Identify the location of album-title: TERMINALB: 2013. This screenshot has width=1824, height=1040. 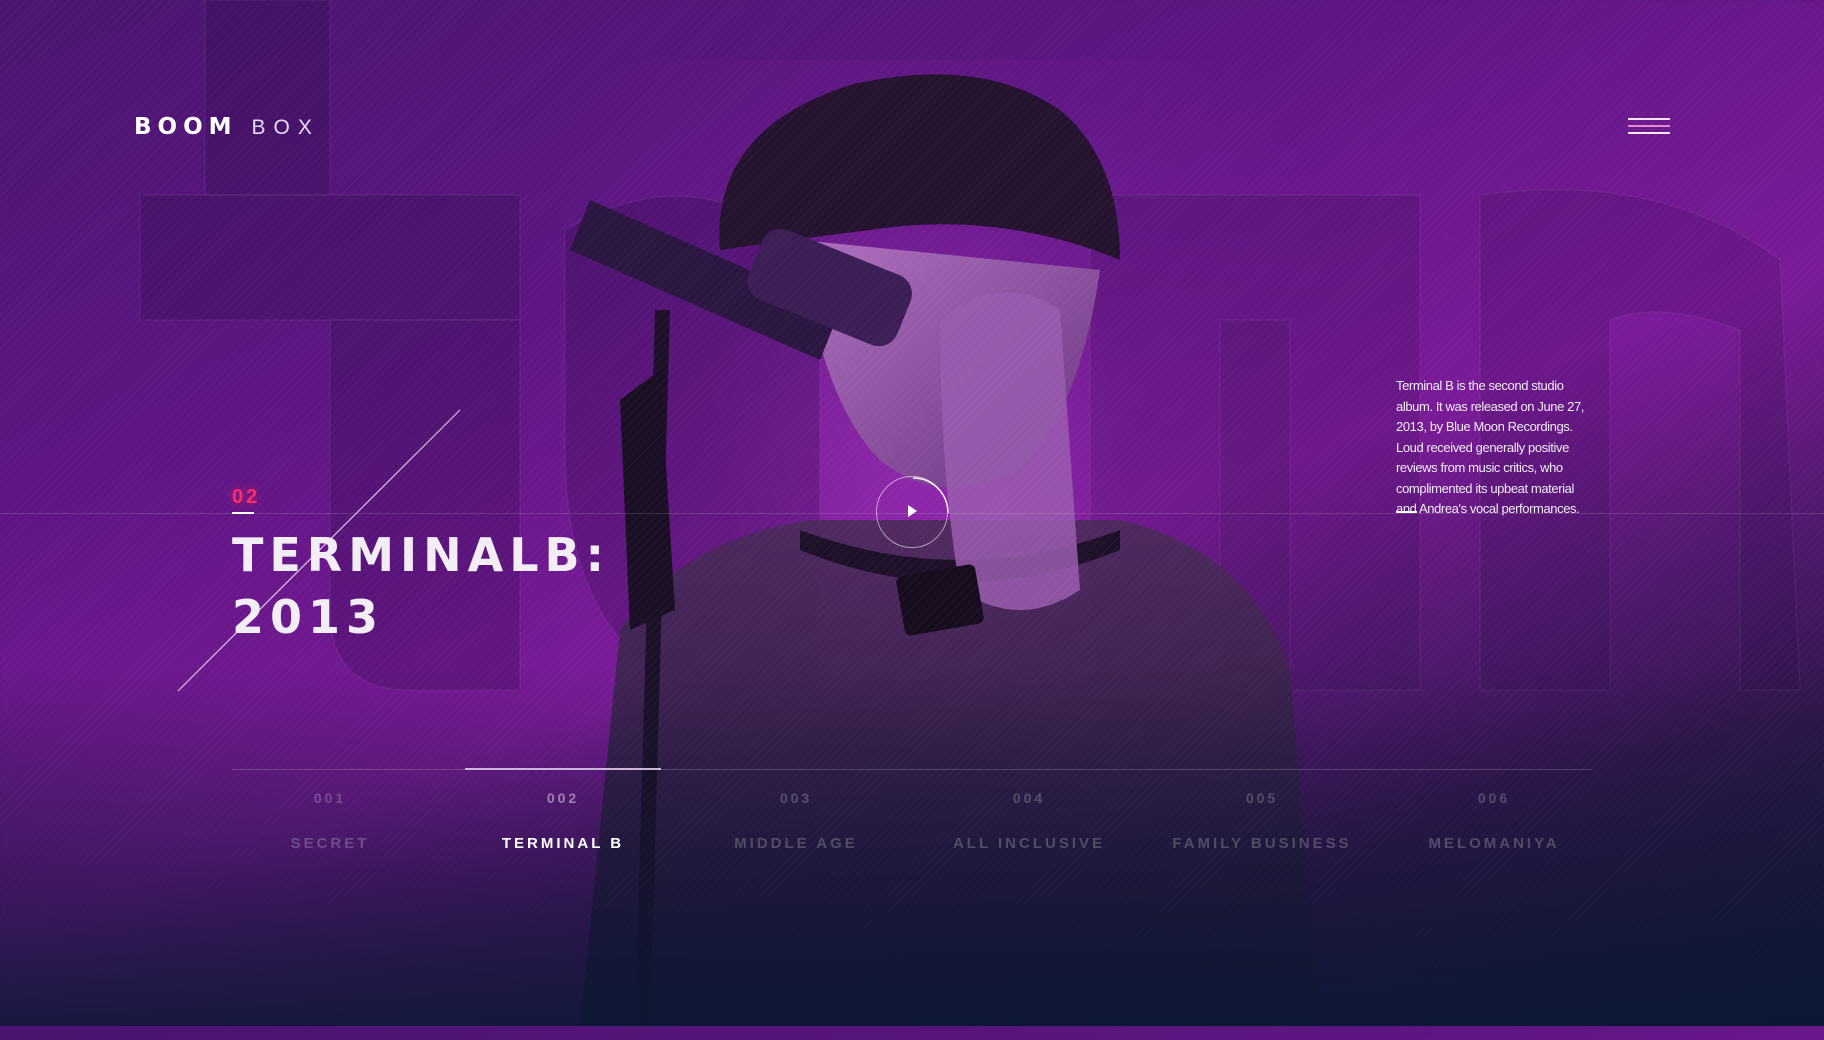
(442, 586).